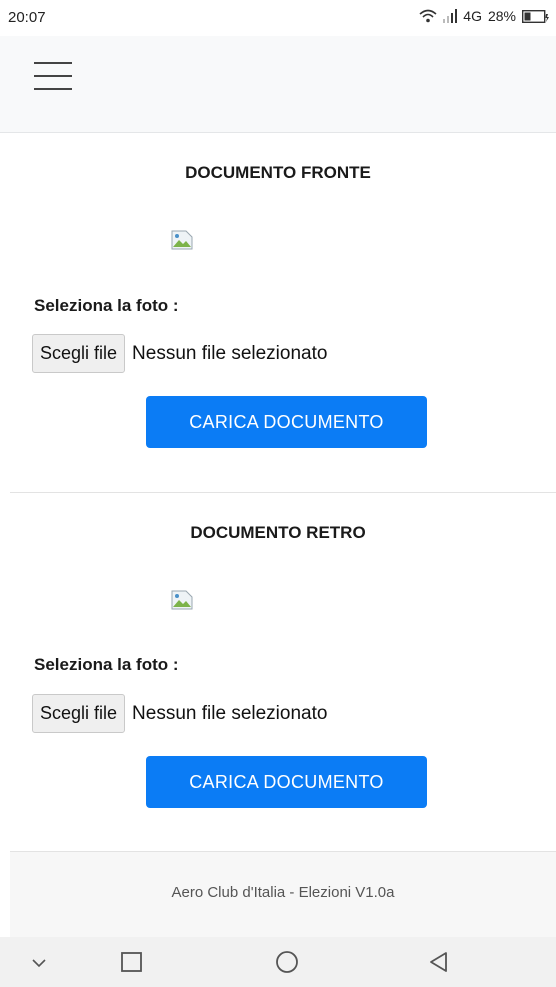  I want to click on chevron-down-icon, so click(39, 962).